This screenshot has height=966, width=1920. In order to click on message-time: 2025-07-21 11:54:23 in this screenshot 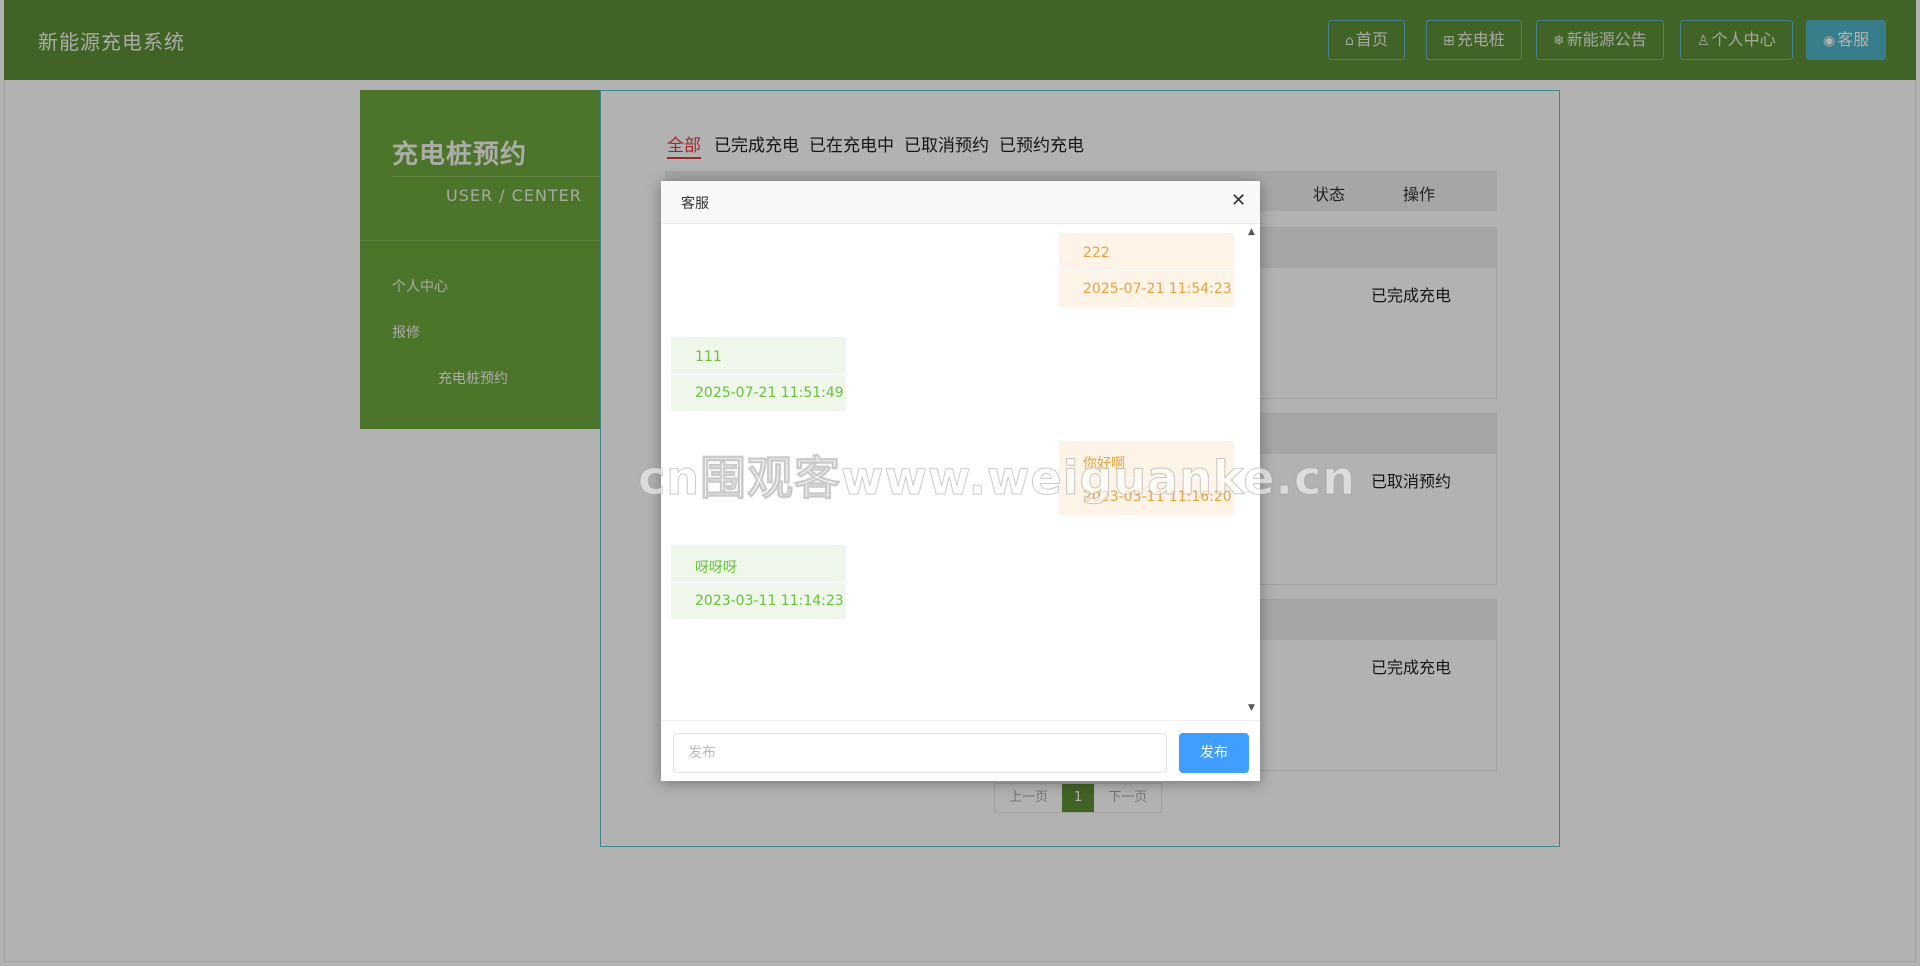, I will do `click(1157, 289)`.